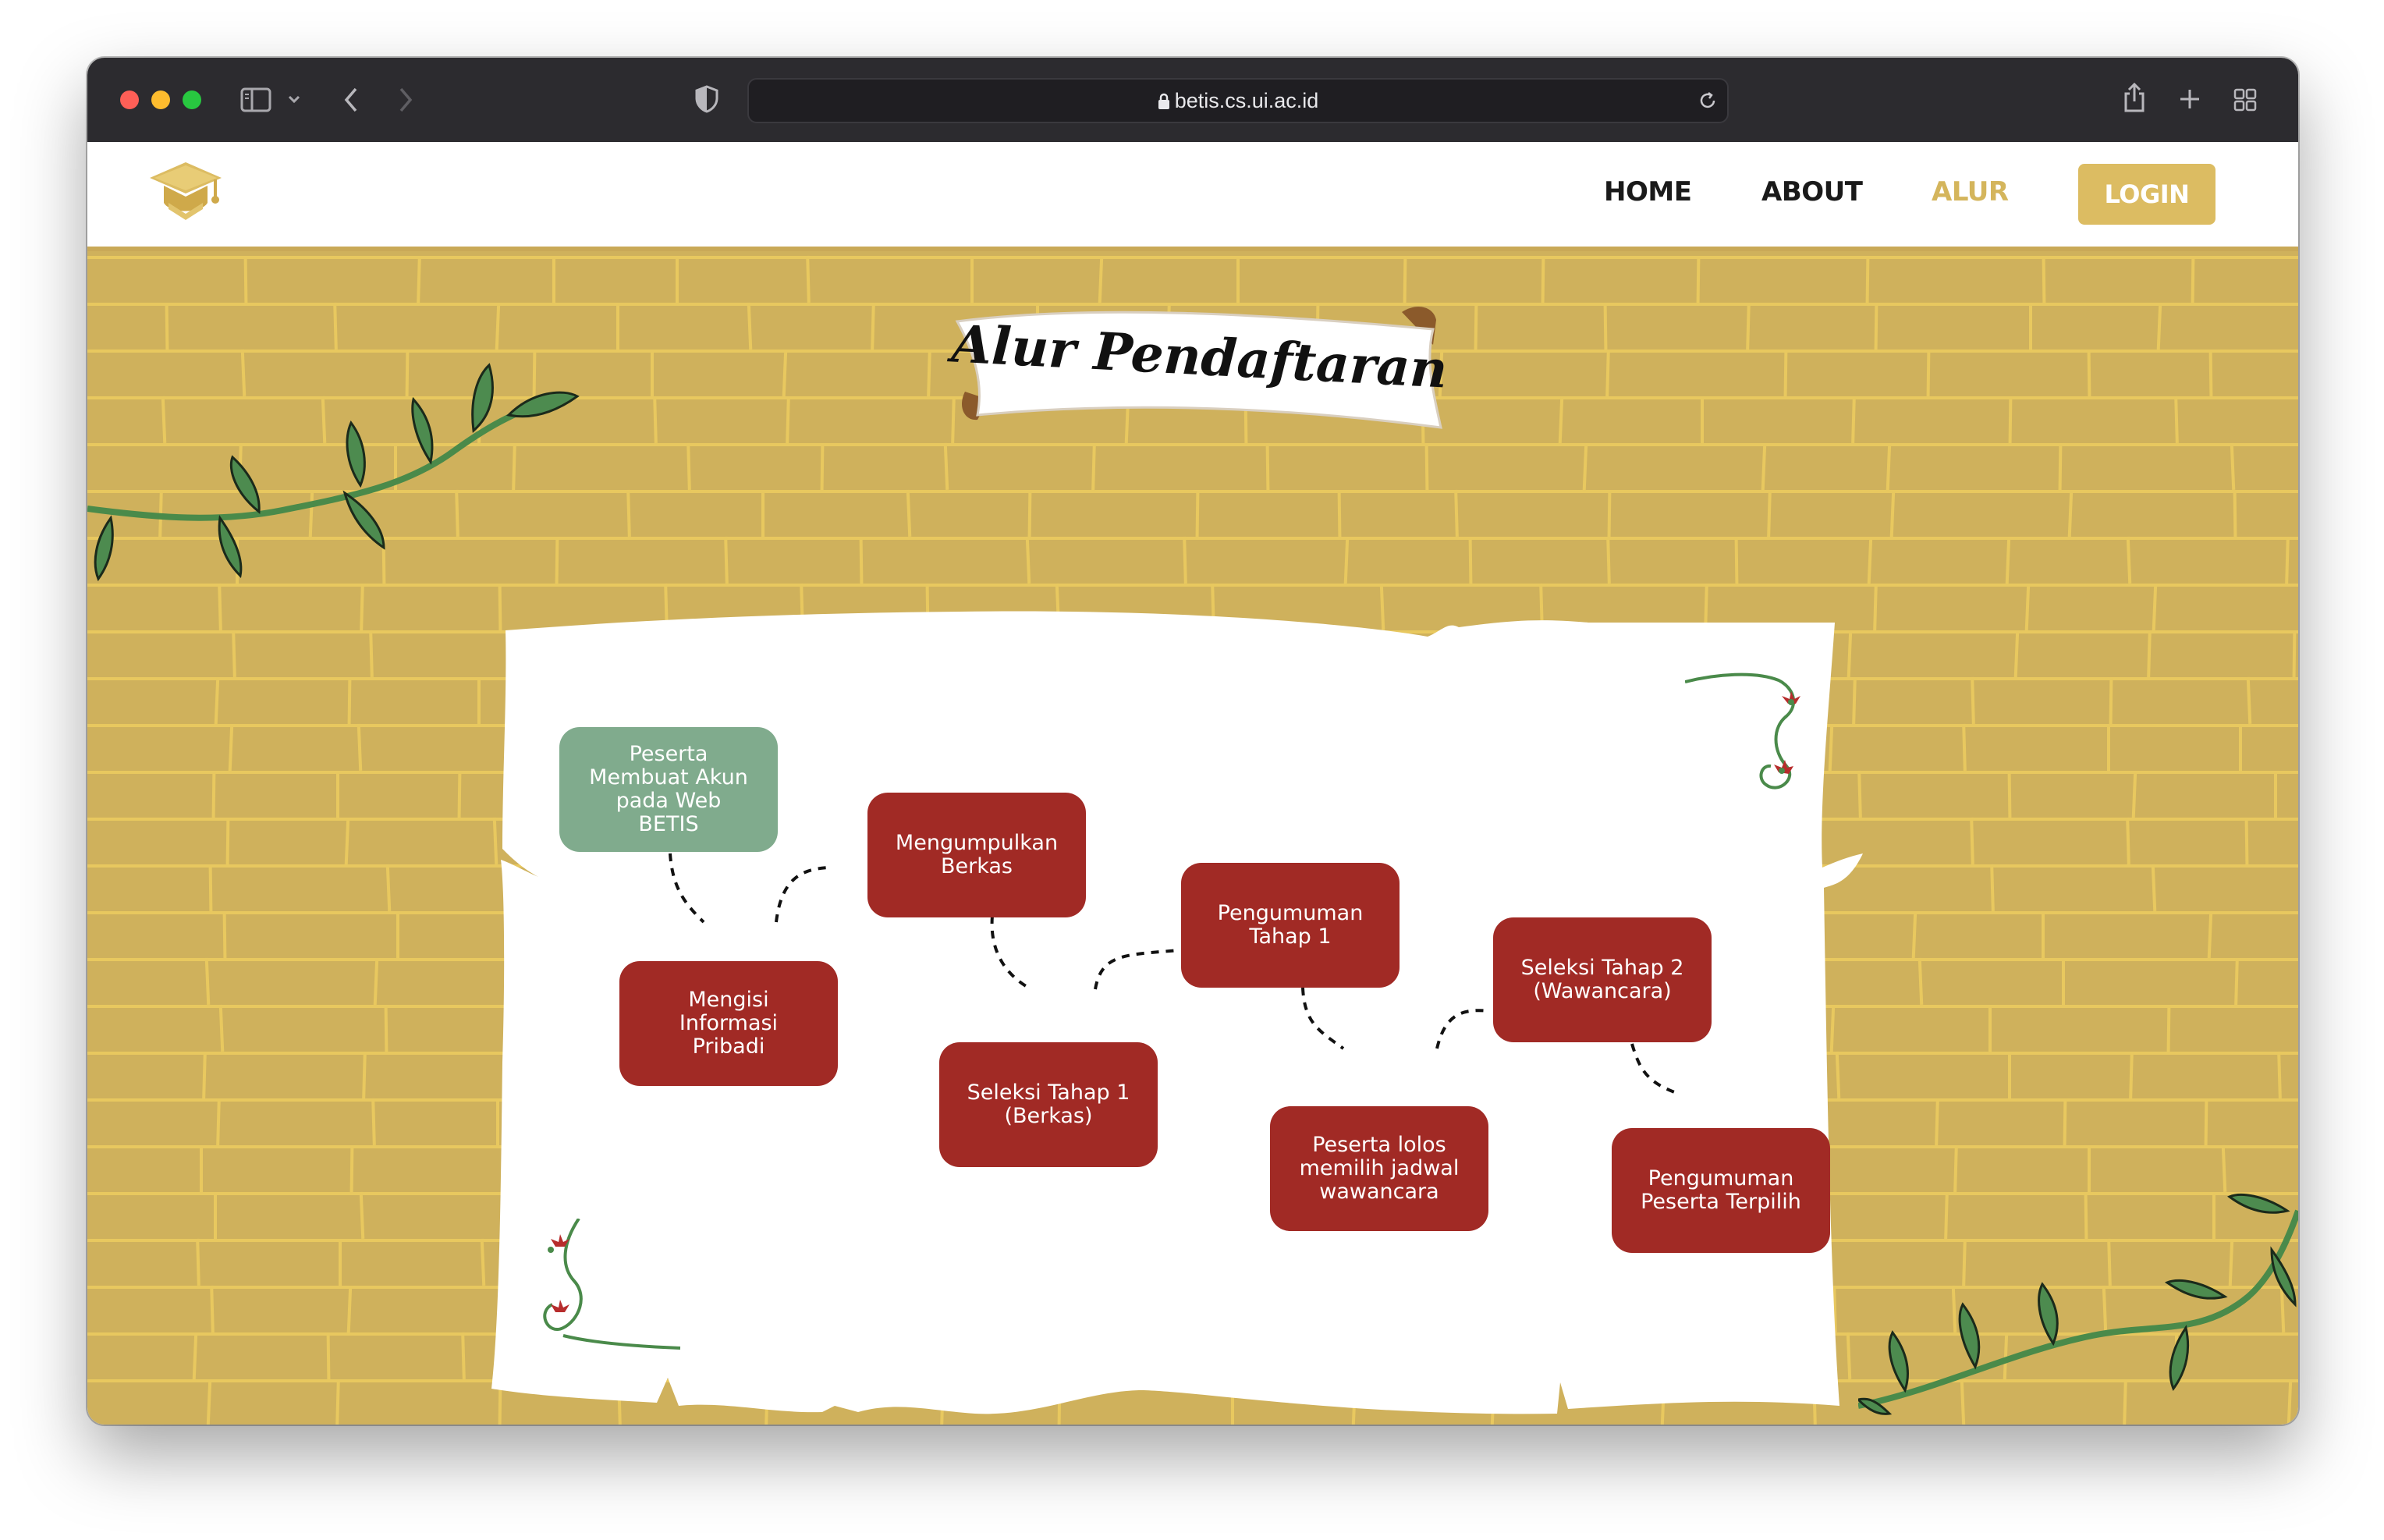 The height and width of the screenshot is (1540, 2384). I want to click on login-button: LOGIN, so click(2146, 194).